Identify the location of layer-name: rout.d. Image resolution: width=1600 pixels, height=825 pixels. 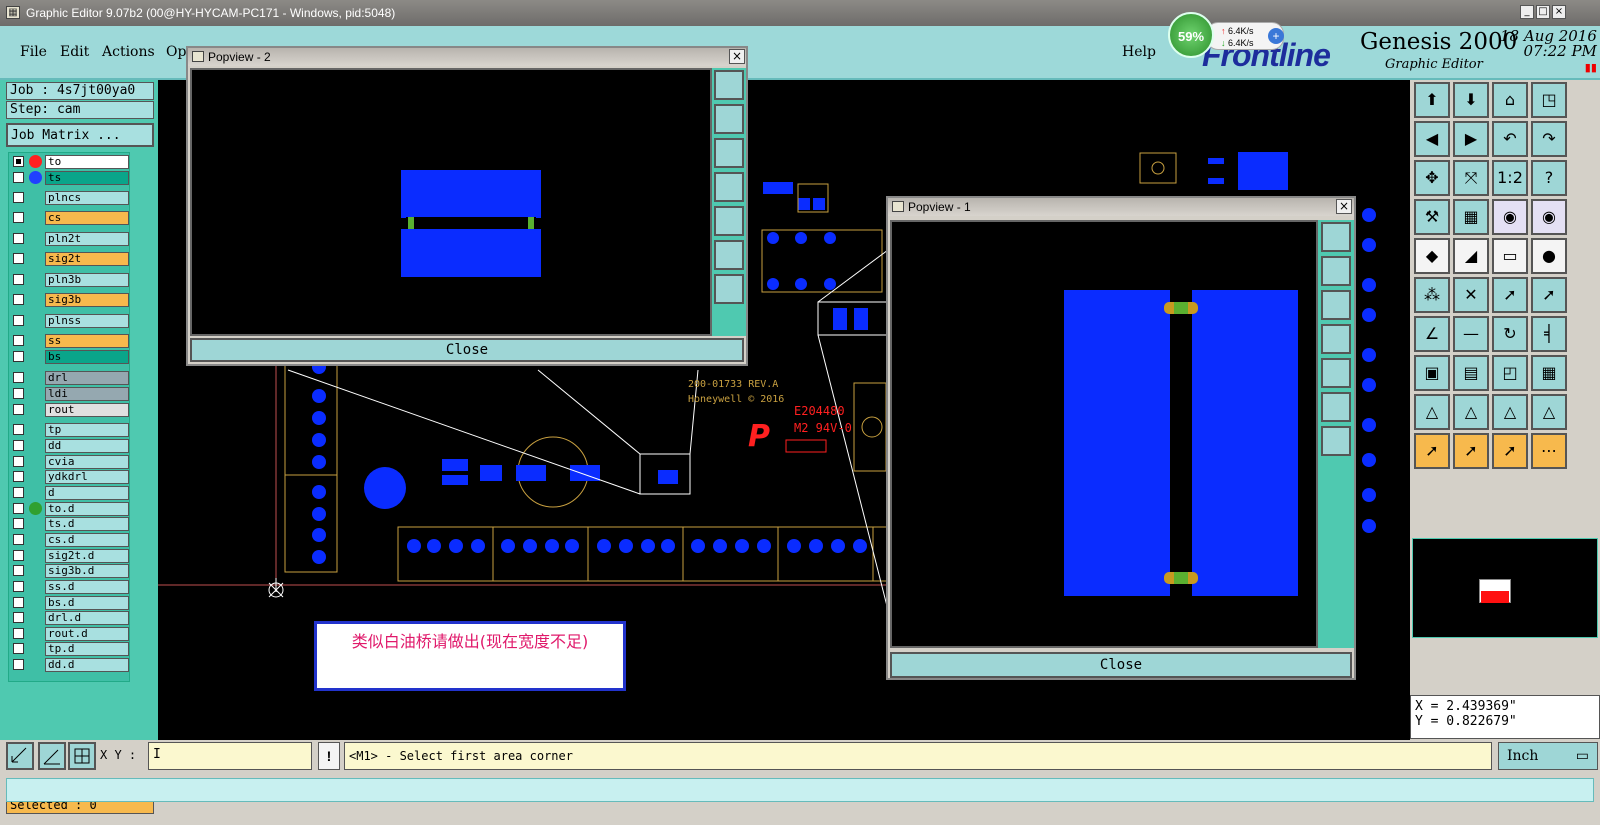
(87, 634).